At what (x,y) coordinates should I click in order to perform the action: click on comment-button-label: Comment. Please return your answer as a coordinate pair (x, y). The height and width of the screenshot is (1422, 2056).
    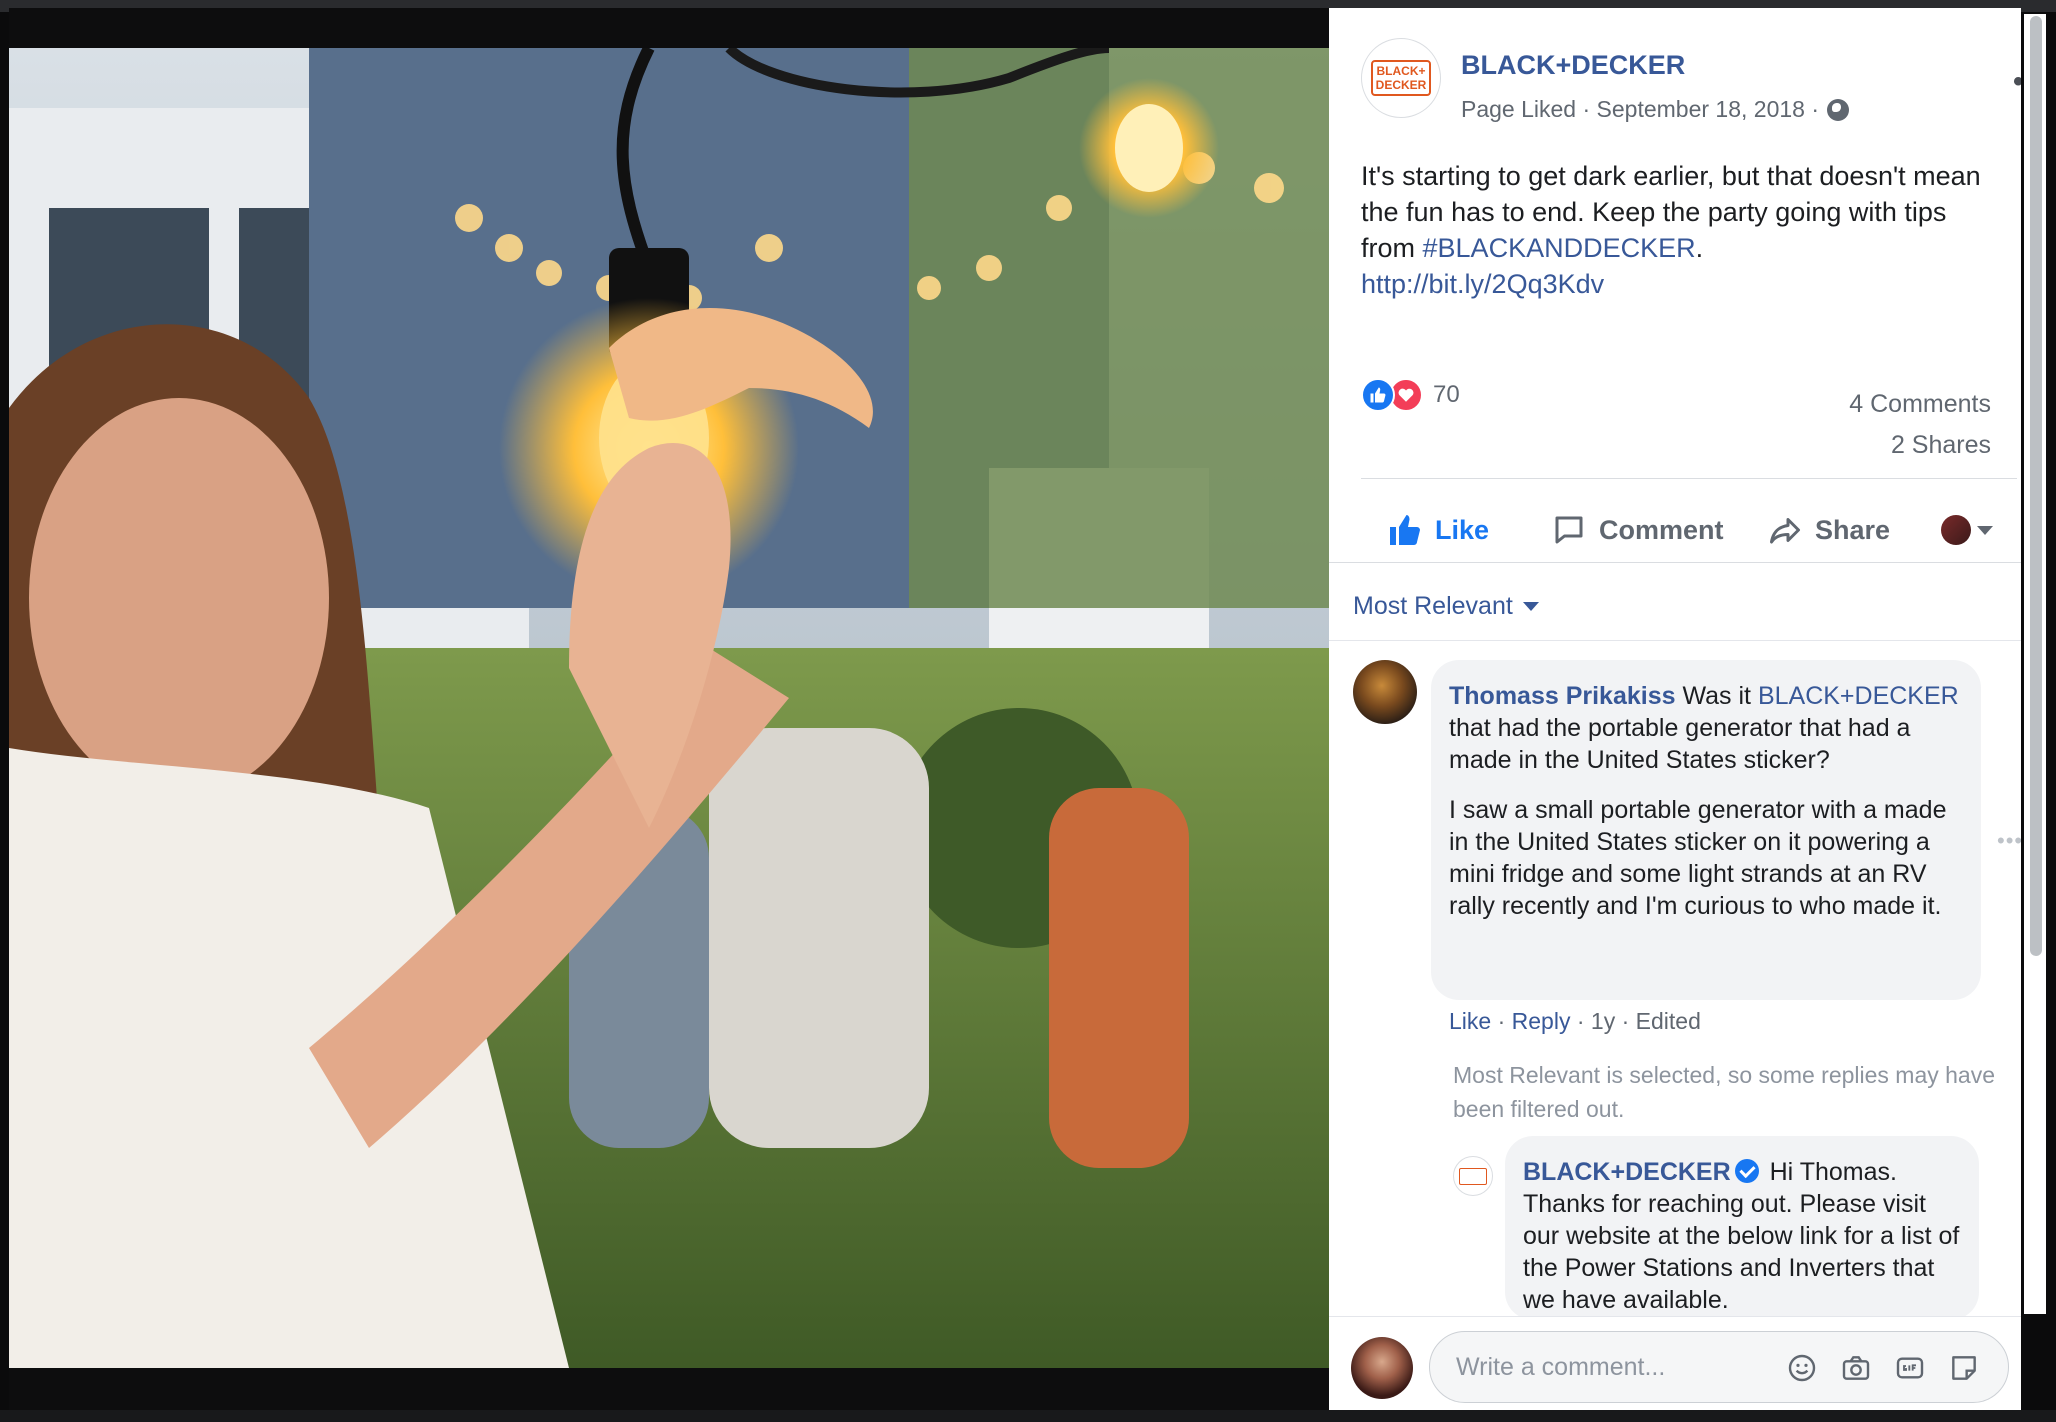
    Looking at the image, I should click on (1661, 529).